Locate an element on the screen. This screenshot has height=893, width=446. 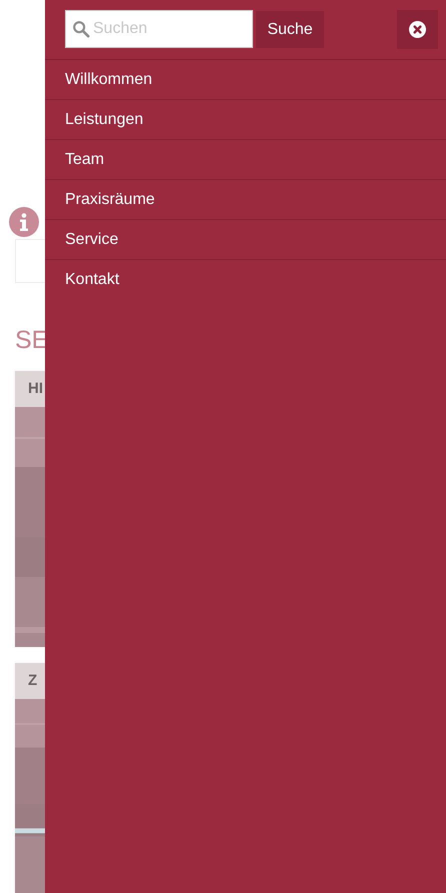
menu-item: Leistungen is located at coordinates (245, 120).